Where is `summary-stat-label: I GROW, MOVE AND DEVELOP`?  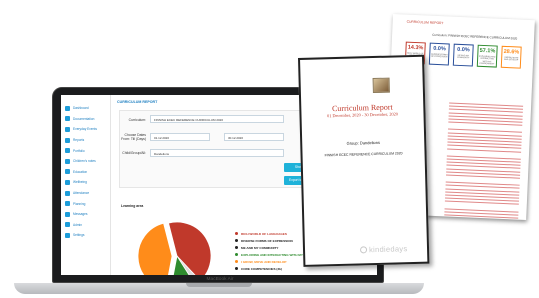 summary-stat-label: I GROW, MOVE AND DEVELOP is located at coordinates (511, 59).